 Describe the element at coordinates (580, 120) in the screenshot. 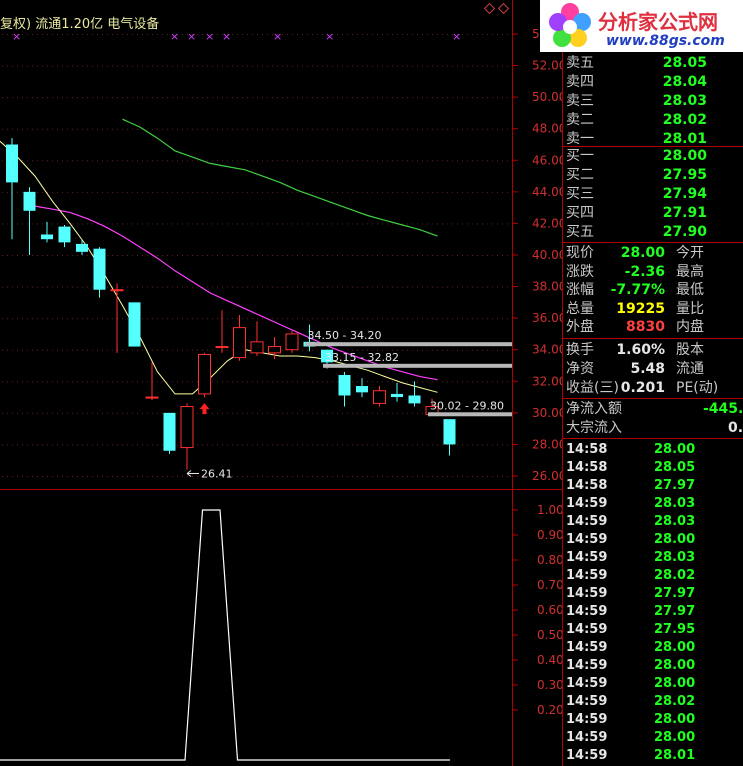

I see `ask-row-label: 卖二` at that location.